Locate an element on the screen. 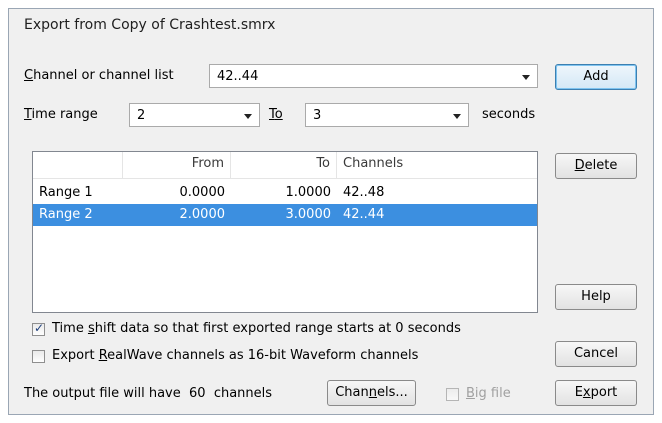 Image resolution: width=662 pixels, height=423 pixels. time-range-label: Time range is located at coordinates (61, 114).